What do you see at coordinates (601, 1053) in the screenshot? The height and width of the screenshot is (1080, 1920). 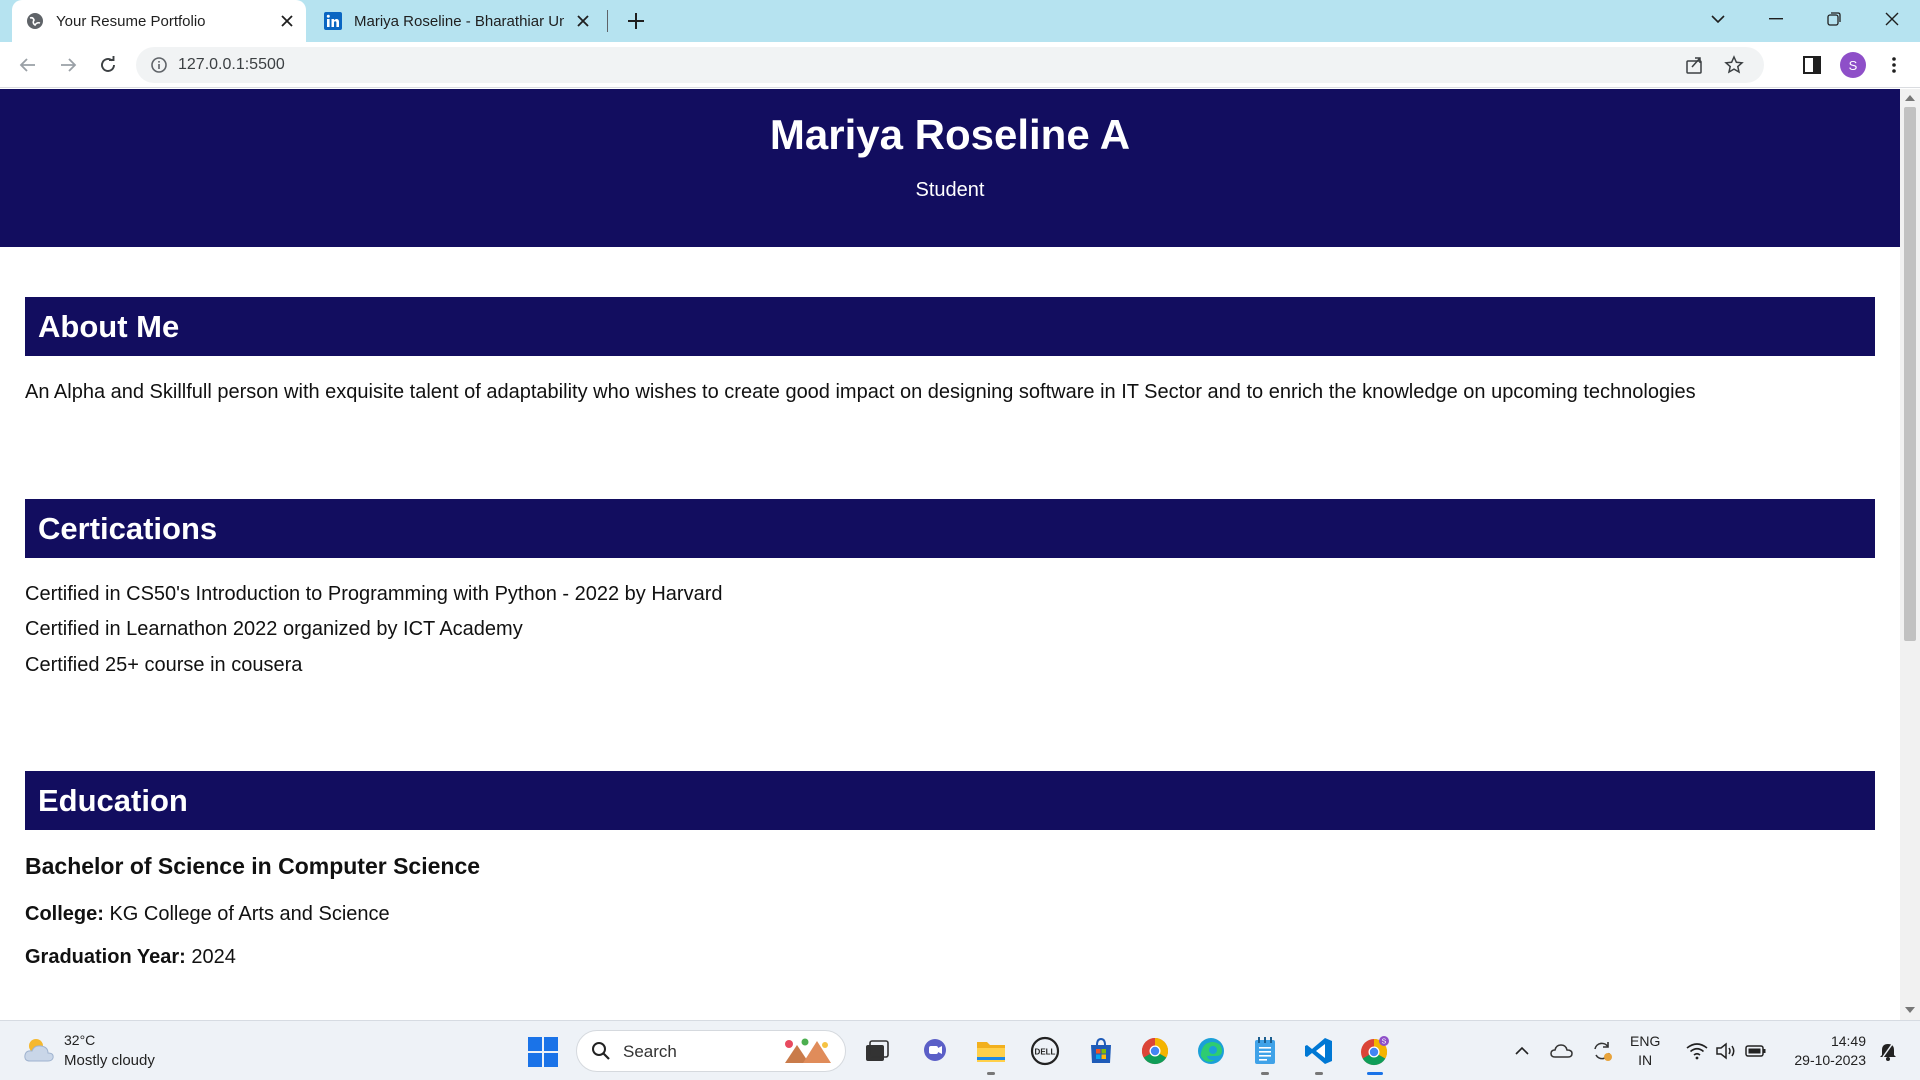 I see `search-icon` at bounding box center [601, 1053].